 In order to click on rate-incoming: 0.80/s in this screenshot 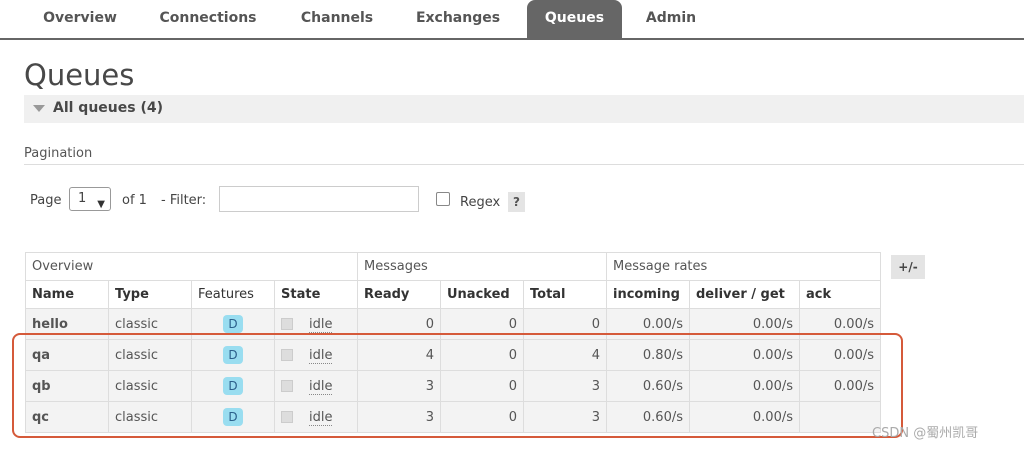, I will do `click(648, 355)`.